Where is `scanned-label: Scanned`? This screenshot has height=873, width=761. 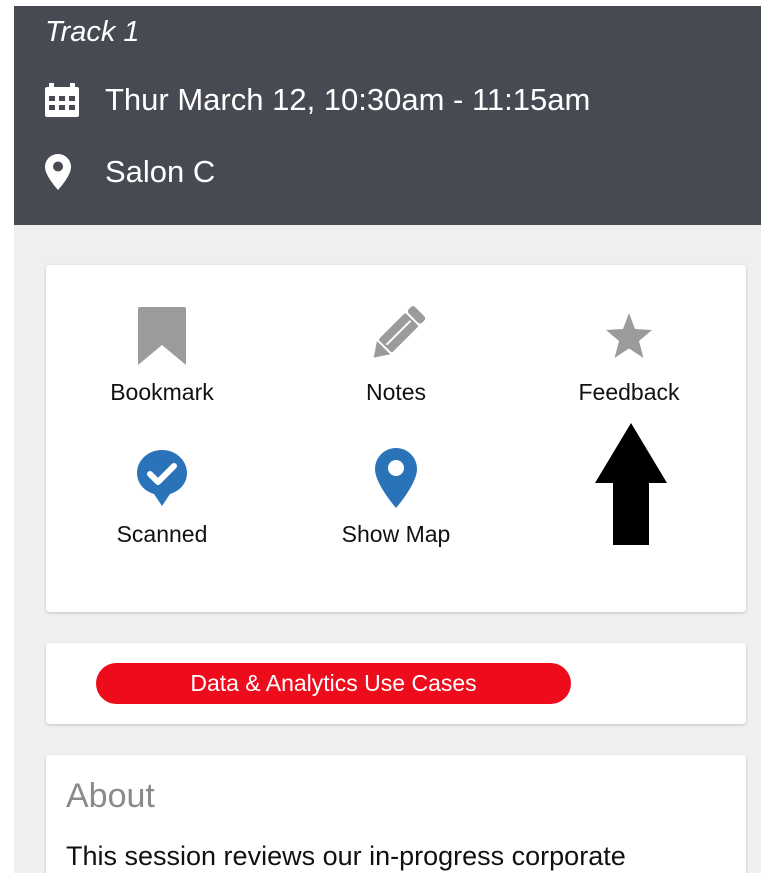
scanned-label: Scanned is located at coordinates (162, 534).